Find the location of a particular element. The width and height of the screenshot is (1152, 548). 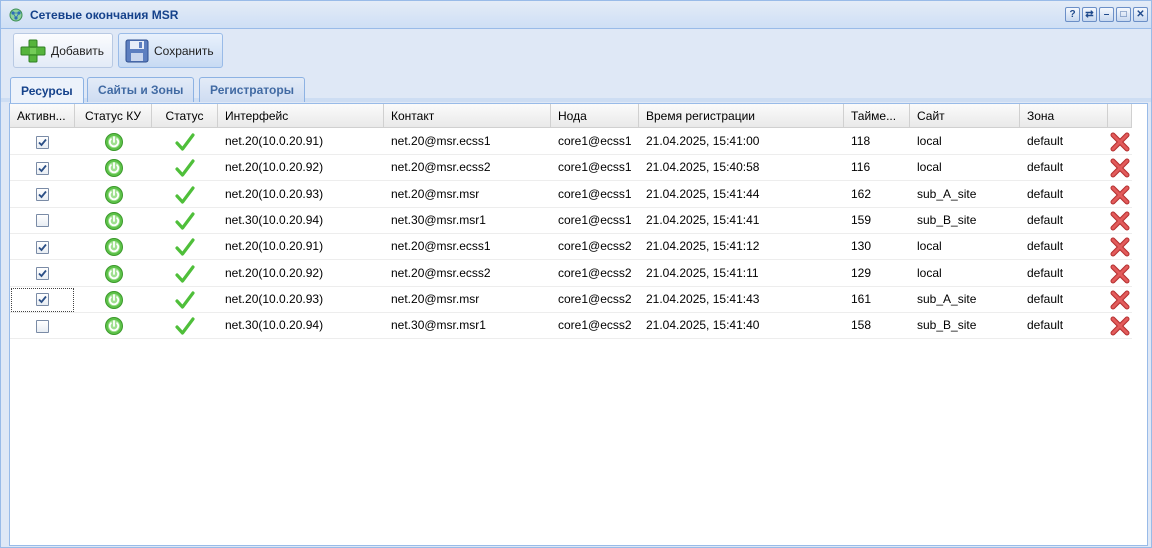

help-icon: ? is located at coordinates (1072, 14).